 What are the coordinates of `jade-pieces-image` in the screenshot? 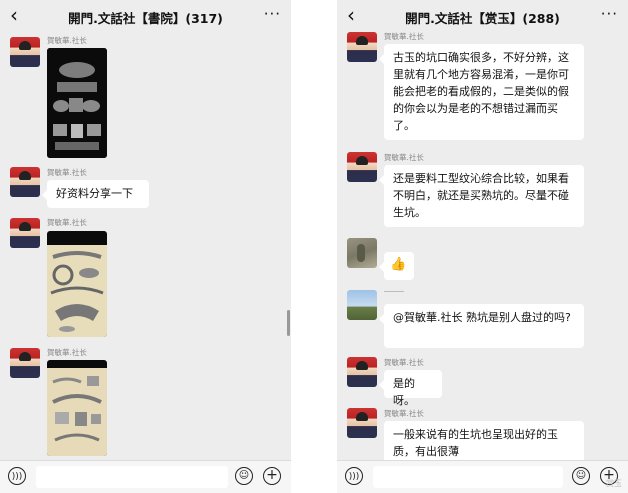 It's located at (77, 408).